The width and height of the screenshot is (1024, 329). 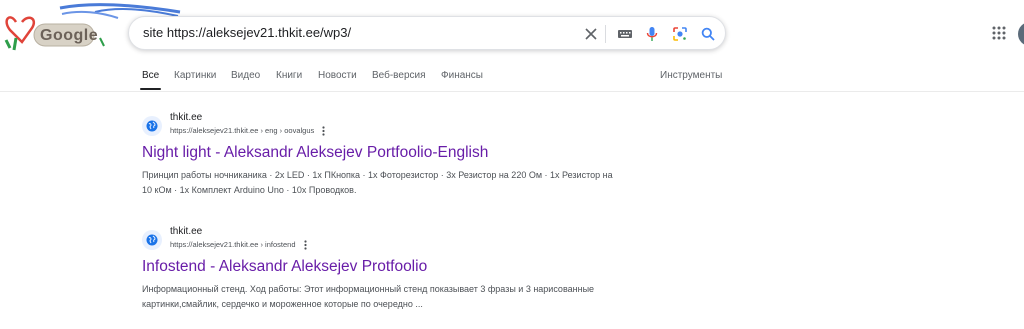 What do you see at coordinates (999, 33) in the screenshot?
I see `apps-icon` at bounding box center [999, 33].